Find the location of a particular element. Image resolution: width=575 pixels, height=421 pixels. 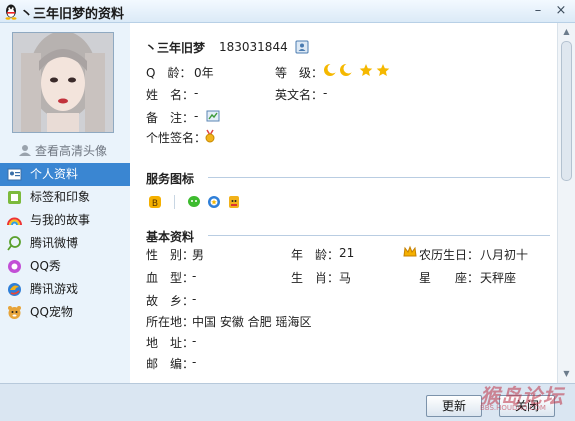

qq-number: 183031844 is located at coordinates (253, 47).